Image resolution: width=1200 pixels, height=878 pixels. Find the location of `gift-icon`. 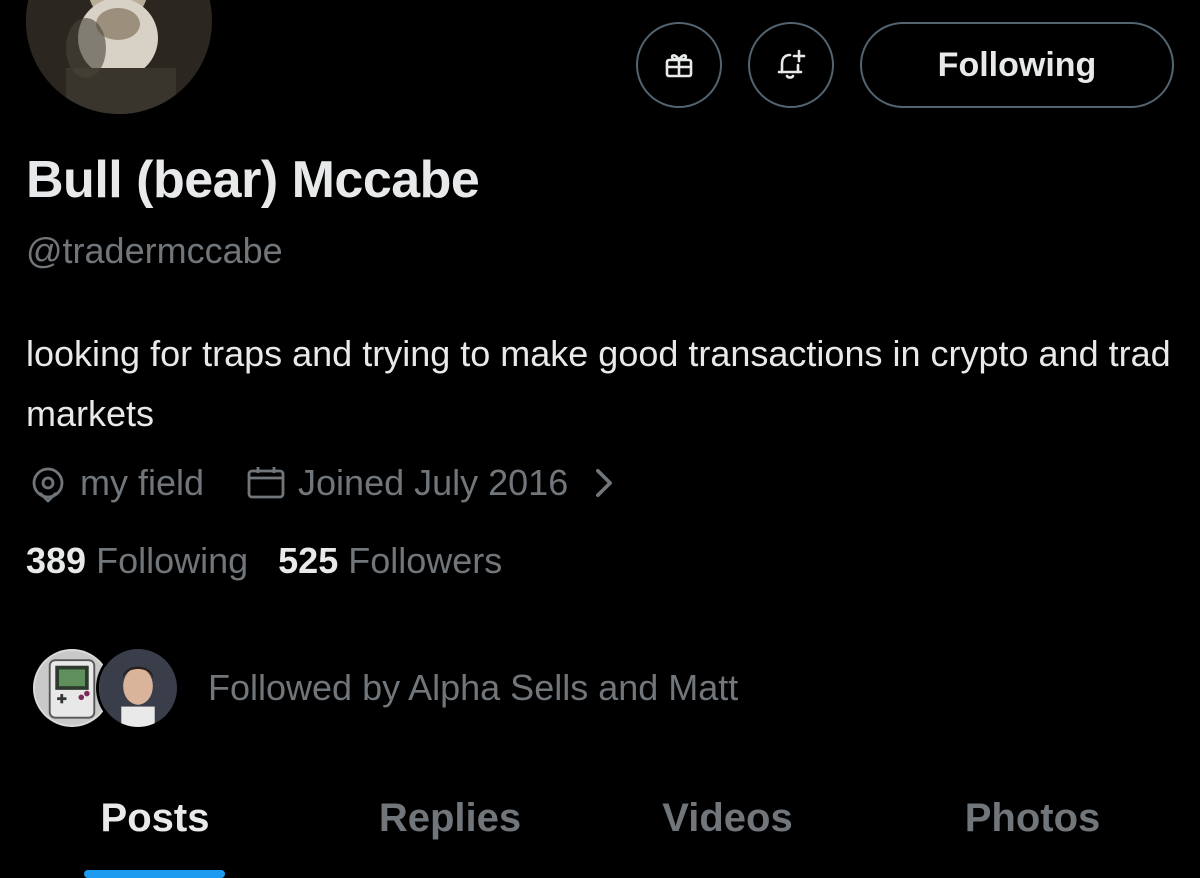

gift-icon is located at coordinates (679, 66).